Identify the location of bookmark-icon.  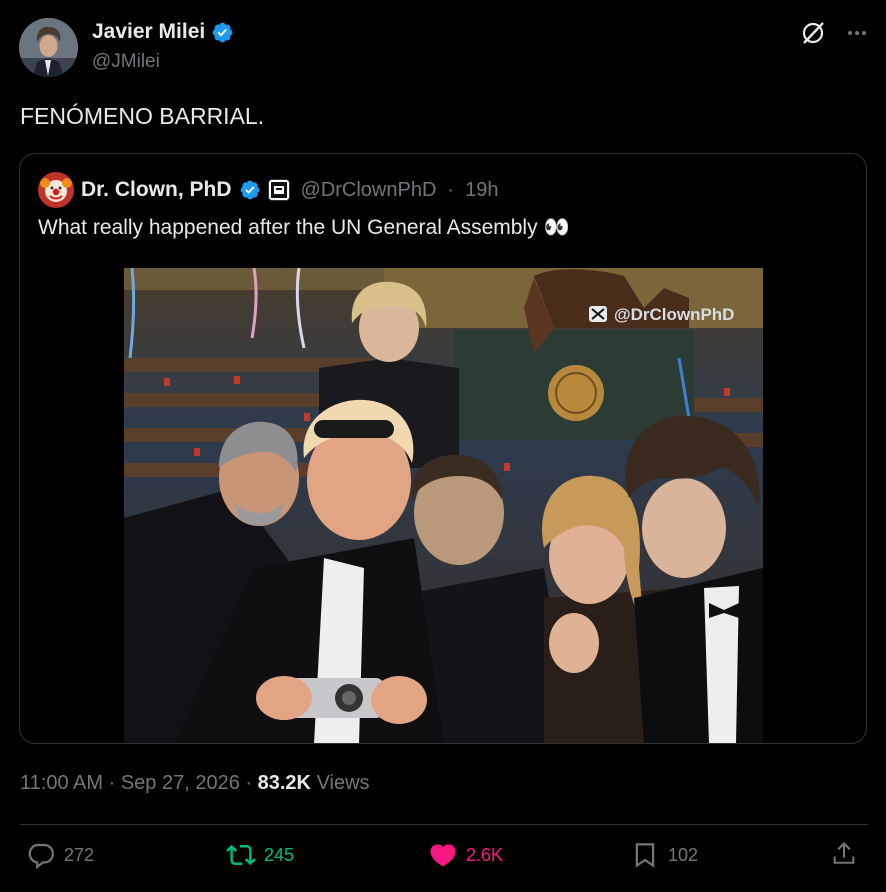
(645, 855).